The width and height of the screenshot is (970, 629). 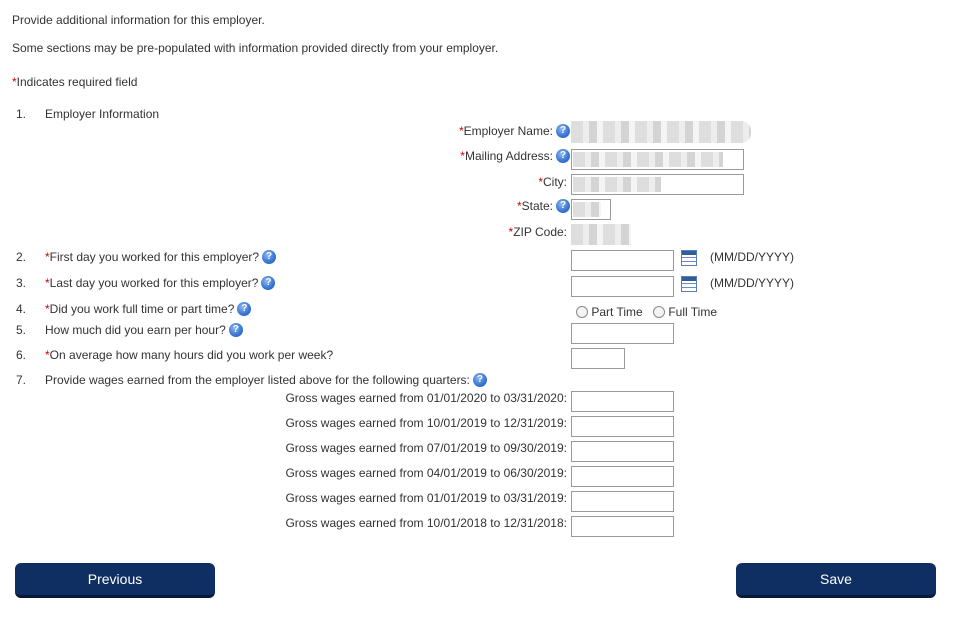 What do you see at coordinates (622, 333) in the screenshot?
I see `hourly-wage-input` at bounding box center [622, 333].